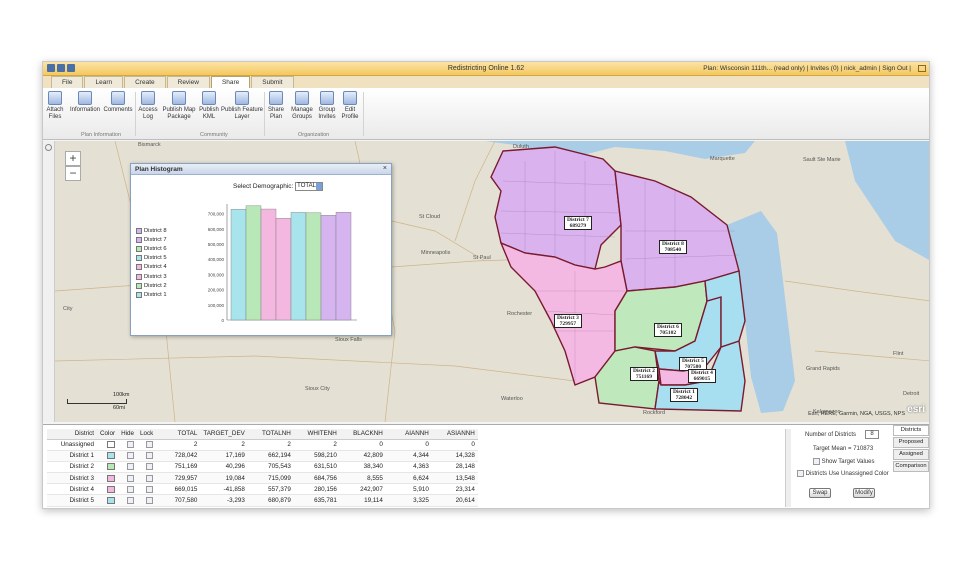  Describe the element at coordinates (270, 445) in the screenshot. I see `totalnh-cell: 2` at that location.